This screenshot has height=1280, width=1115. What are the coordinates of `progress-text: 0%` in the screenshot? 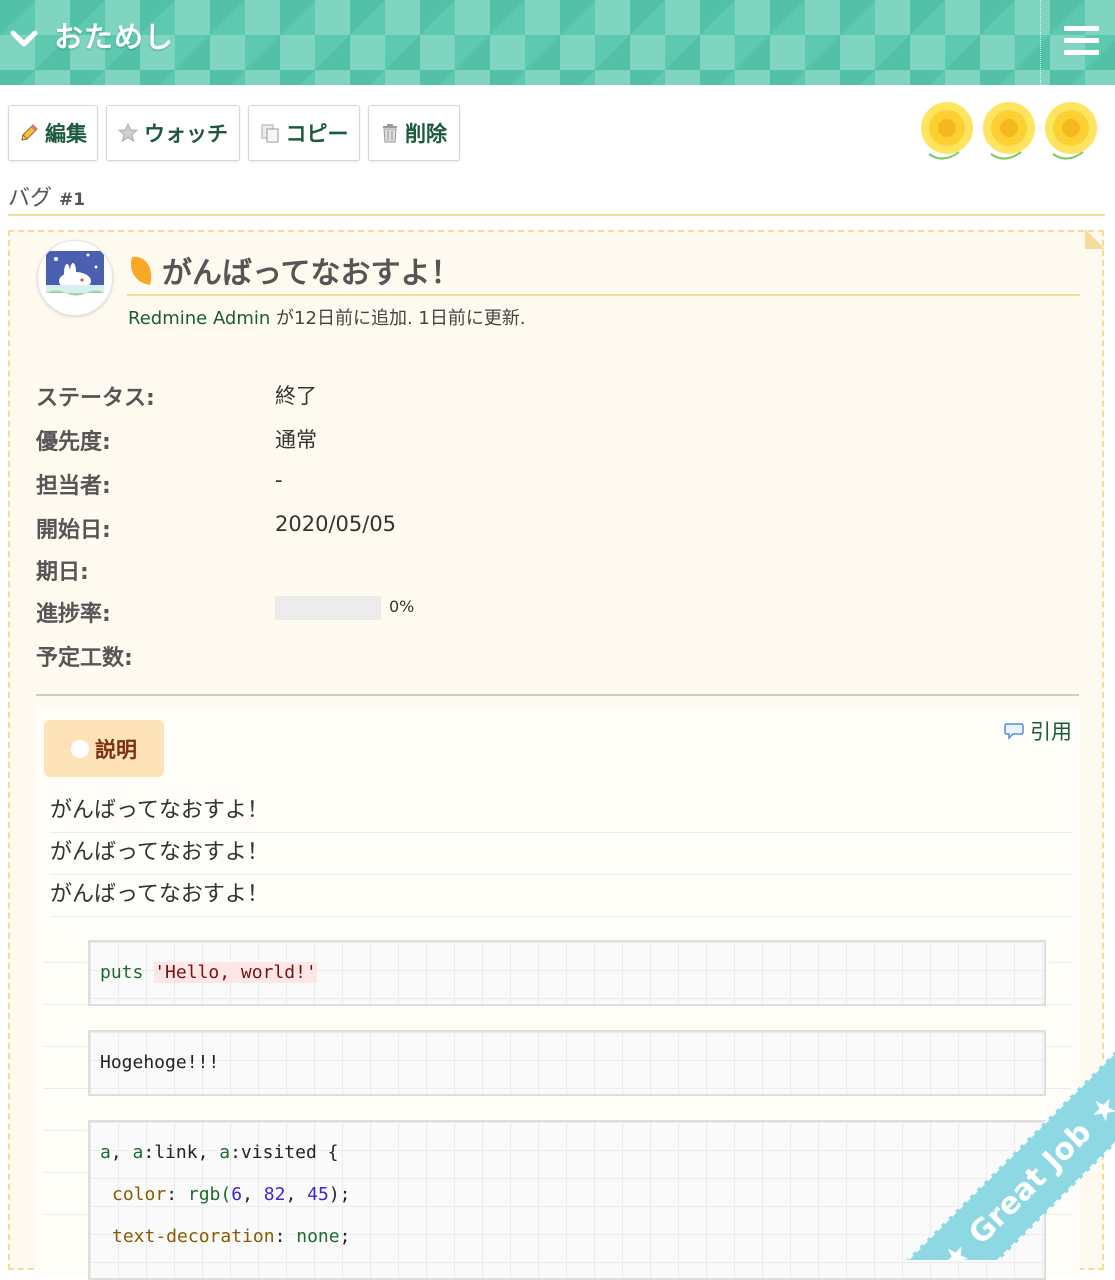 It's located at (402, 606).